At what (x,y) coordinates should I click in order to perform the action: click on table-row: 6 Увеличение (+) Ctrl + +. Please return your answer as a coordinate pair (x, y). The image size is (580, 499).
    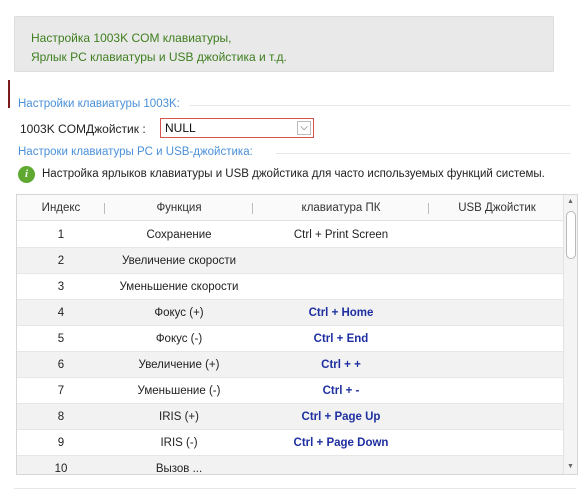
    Looking at the image, I should click on (291, 365).